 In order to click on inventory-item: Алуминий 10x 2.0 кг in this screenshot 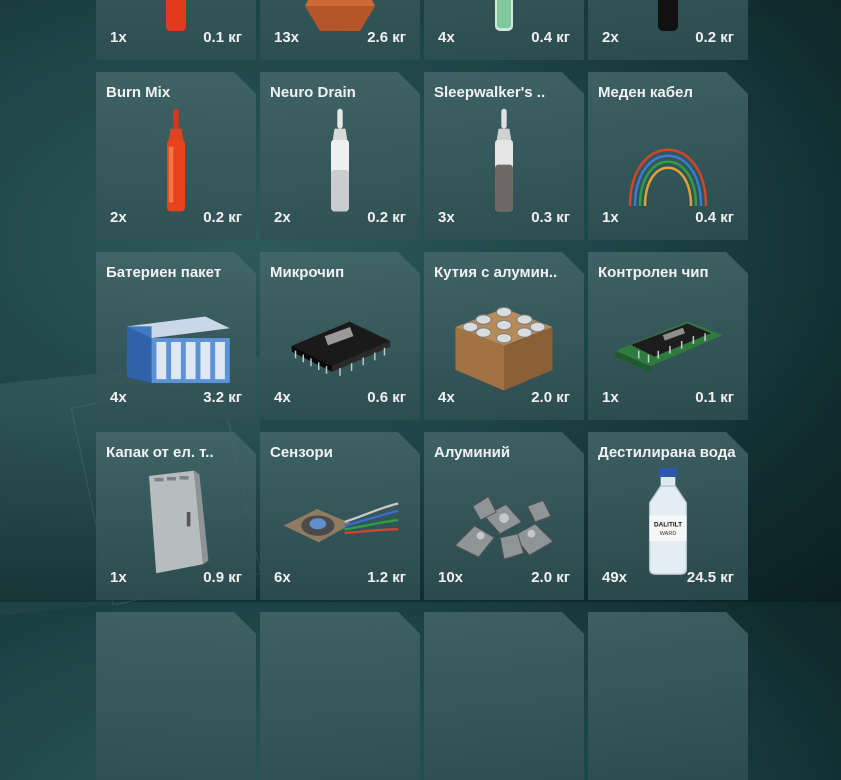, I will do `click(504, 516)`.